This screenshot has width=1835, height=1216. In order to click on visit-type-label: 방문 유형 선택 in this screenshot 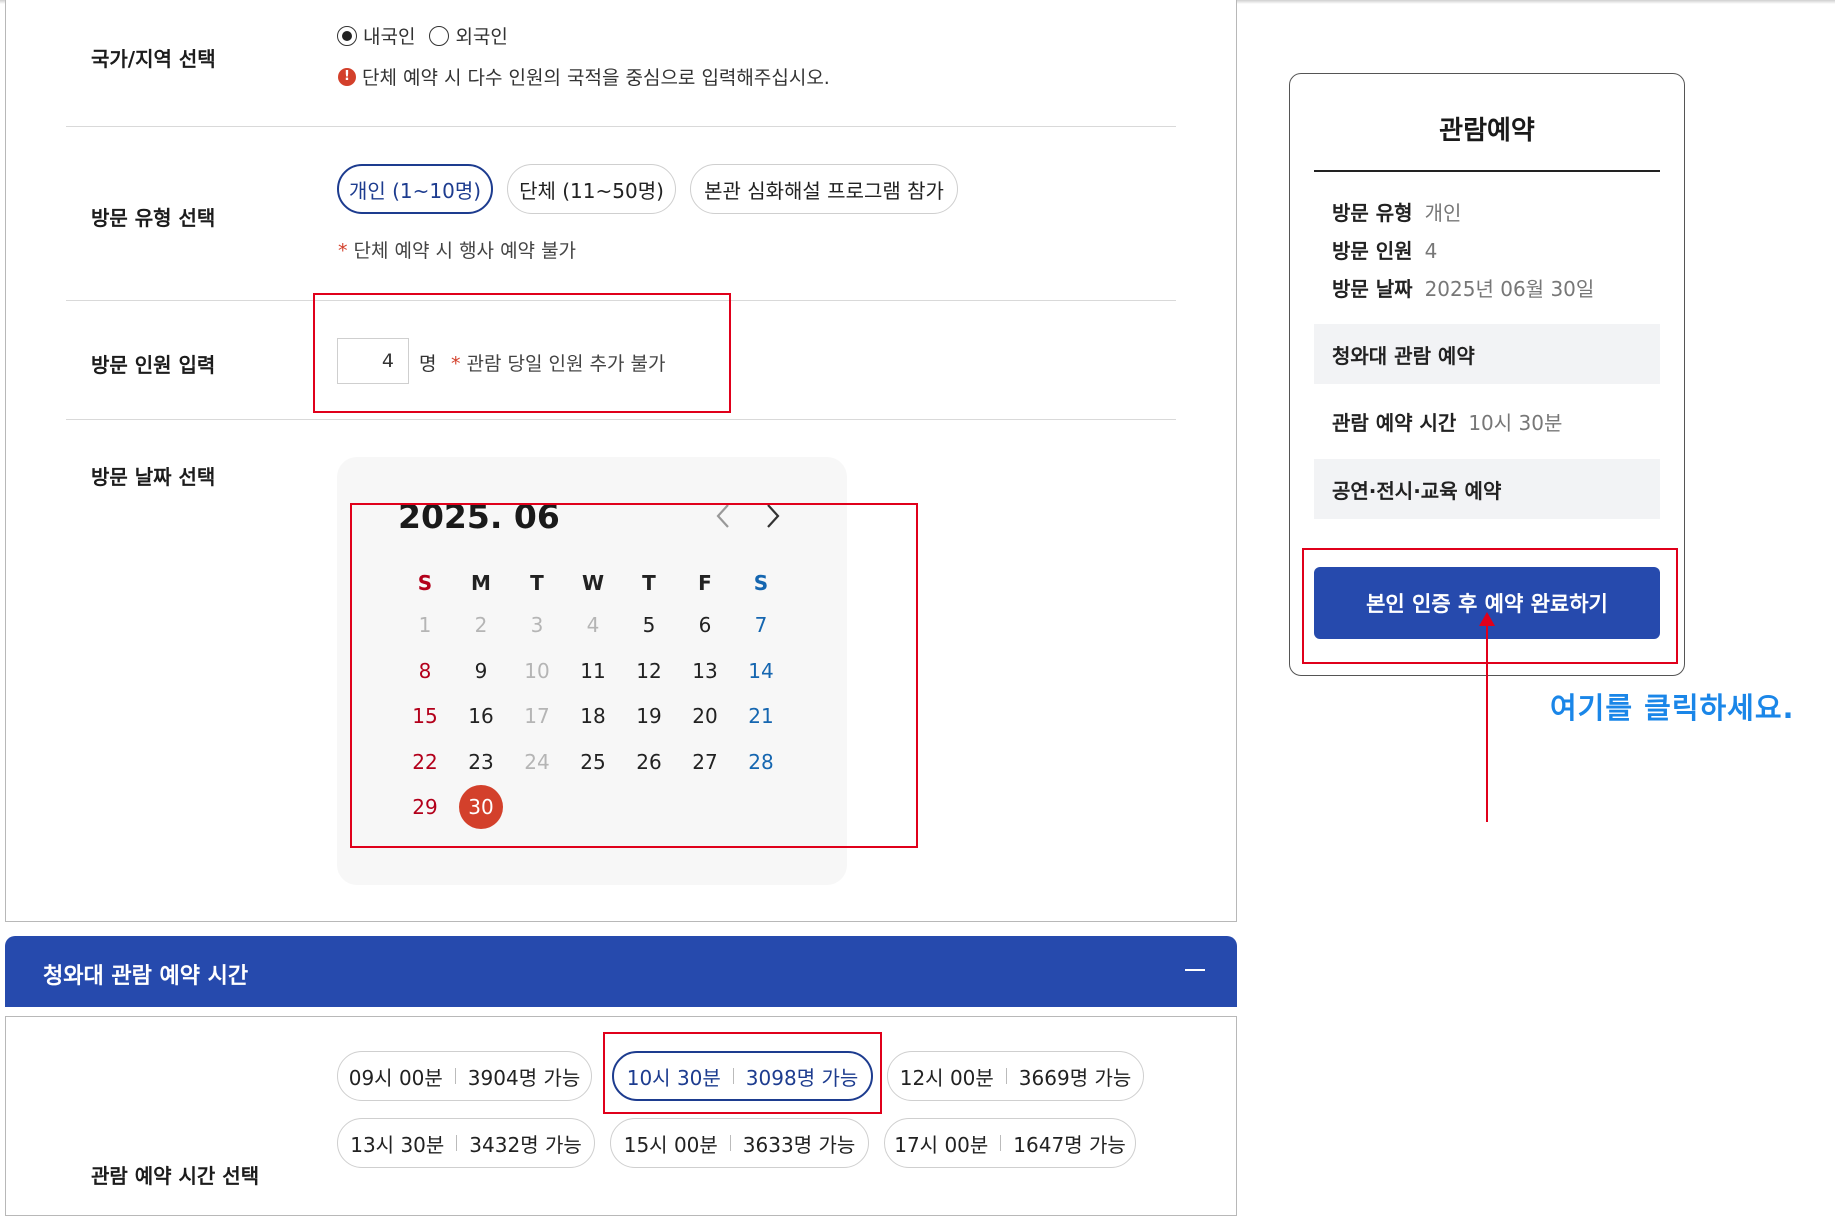, I will do `click(153, 218)`.